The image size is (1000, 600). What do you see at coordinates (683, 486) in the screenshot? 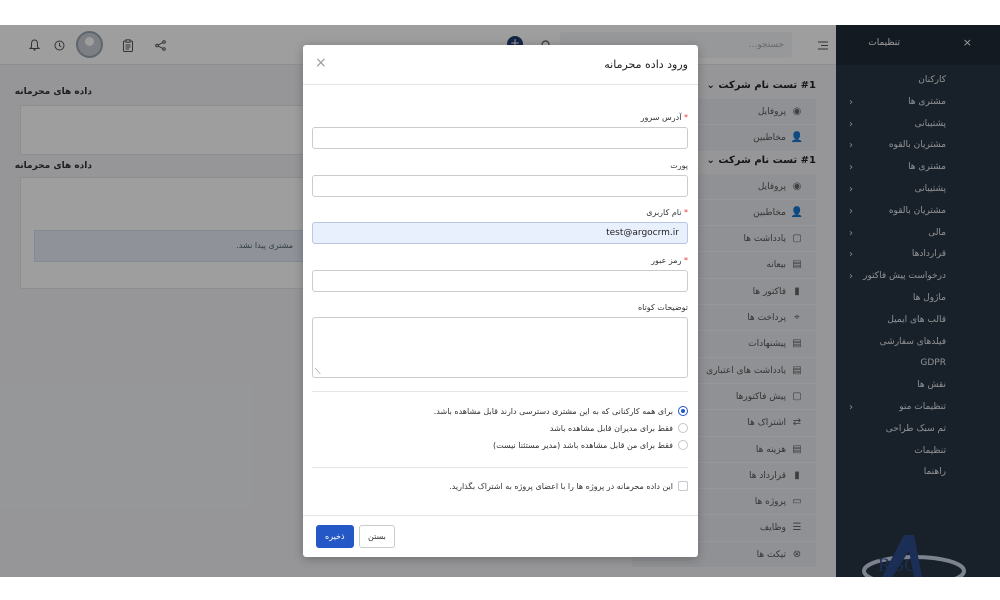
I see `share-checkbox` at bounding box center [683, 486].